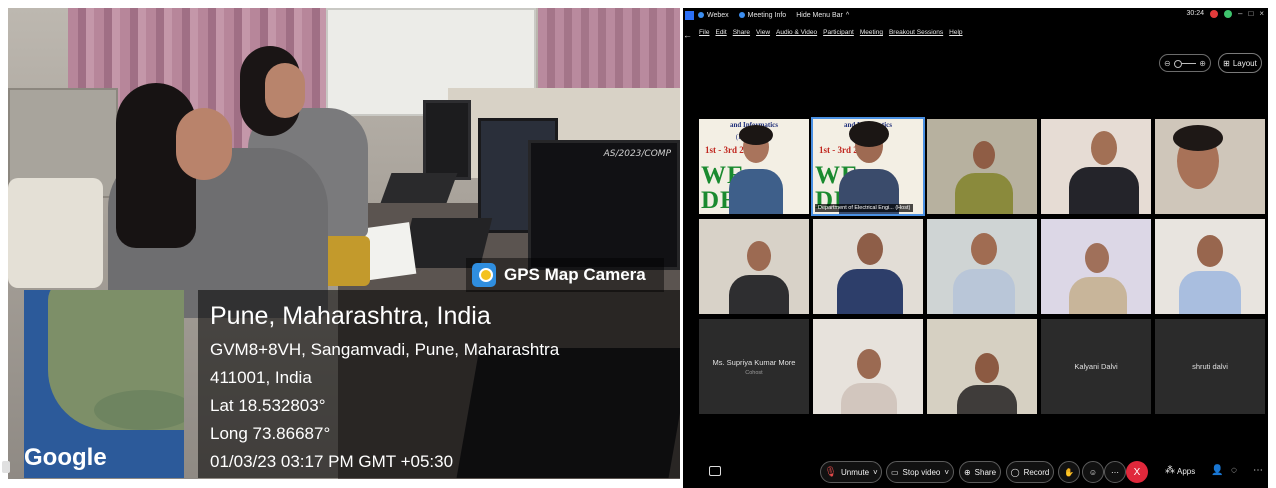 This screenshot has width=1276, height=488. Describe the element at coordinates (268, 405) in the screenshot. I see `gps-latitude: Lat 18.532803°` at that location.